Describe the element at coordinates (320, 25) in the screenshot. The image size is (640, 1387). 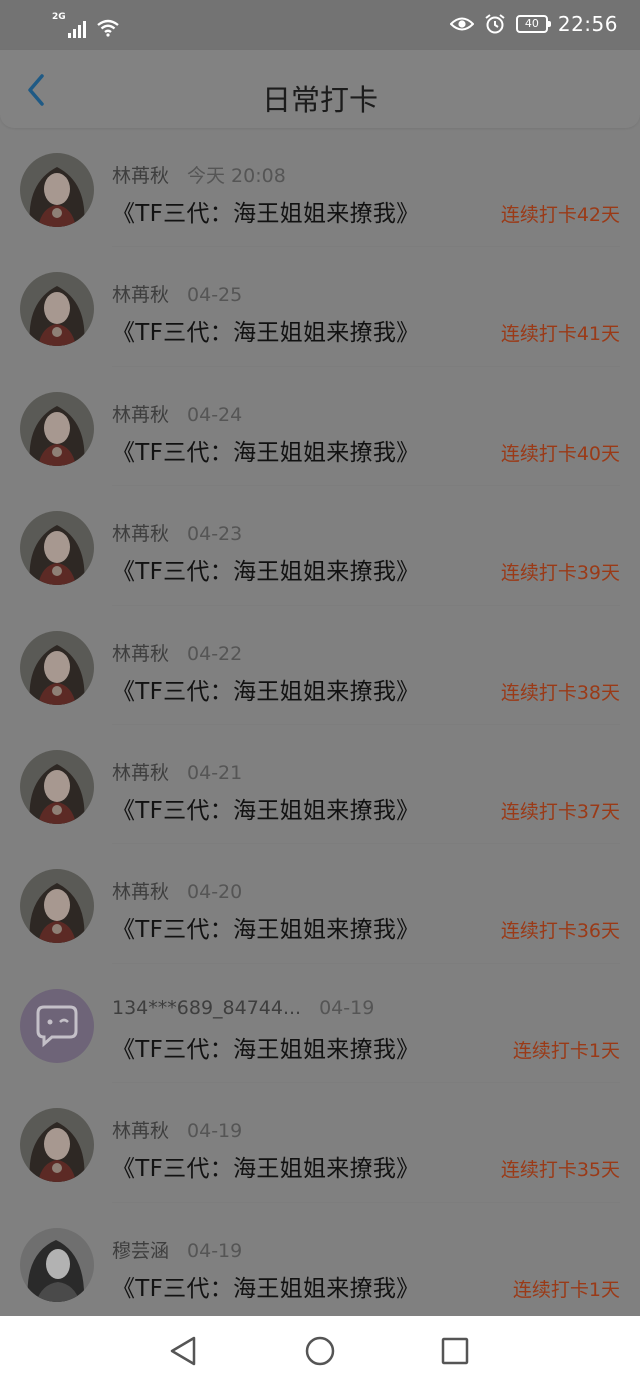
I see `status-bar: 2G 40 22:56` at that location.